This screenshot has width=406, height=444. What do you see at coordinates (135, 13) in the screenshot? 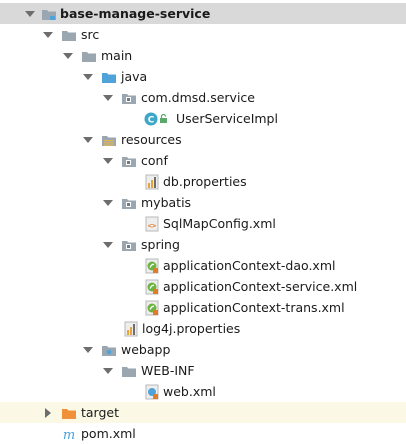
I see `tree-label-root: base-manage-service` at bounding box center [135, 13].